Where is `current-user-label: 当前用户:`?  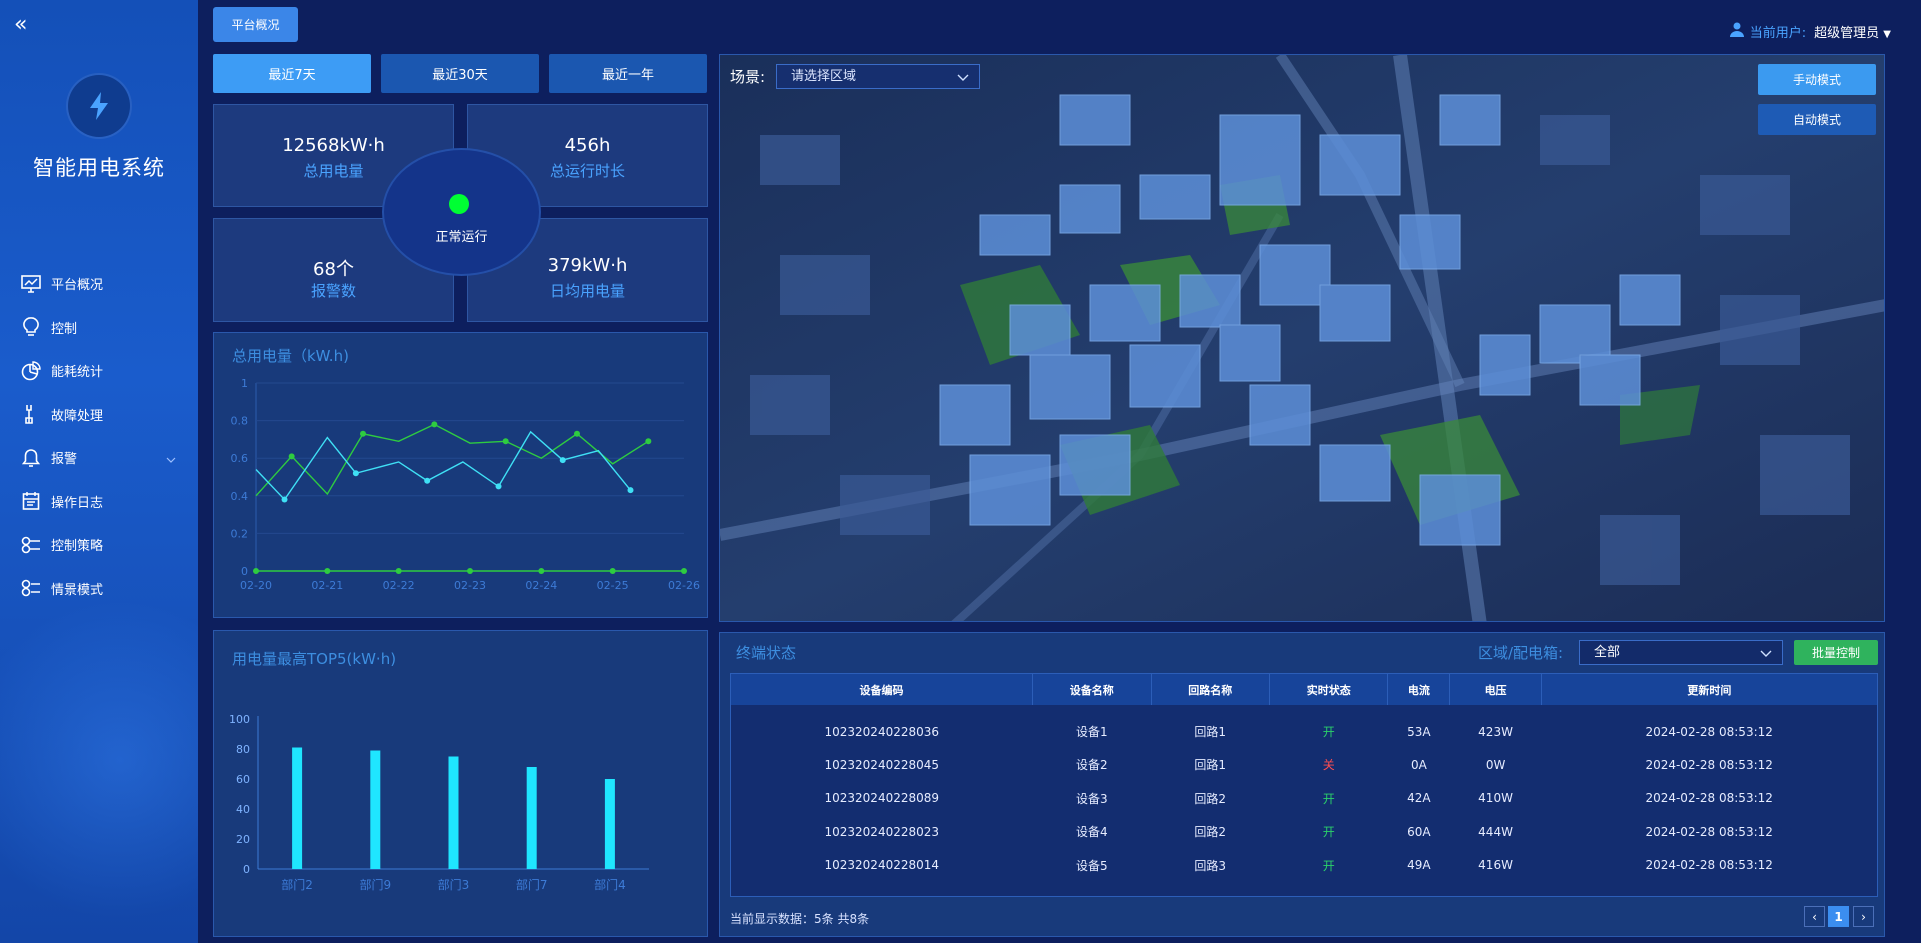 current-user-label: 当前用户: is located at coordinates (1778, 33).